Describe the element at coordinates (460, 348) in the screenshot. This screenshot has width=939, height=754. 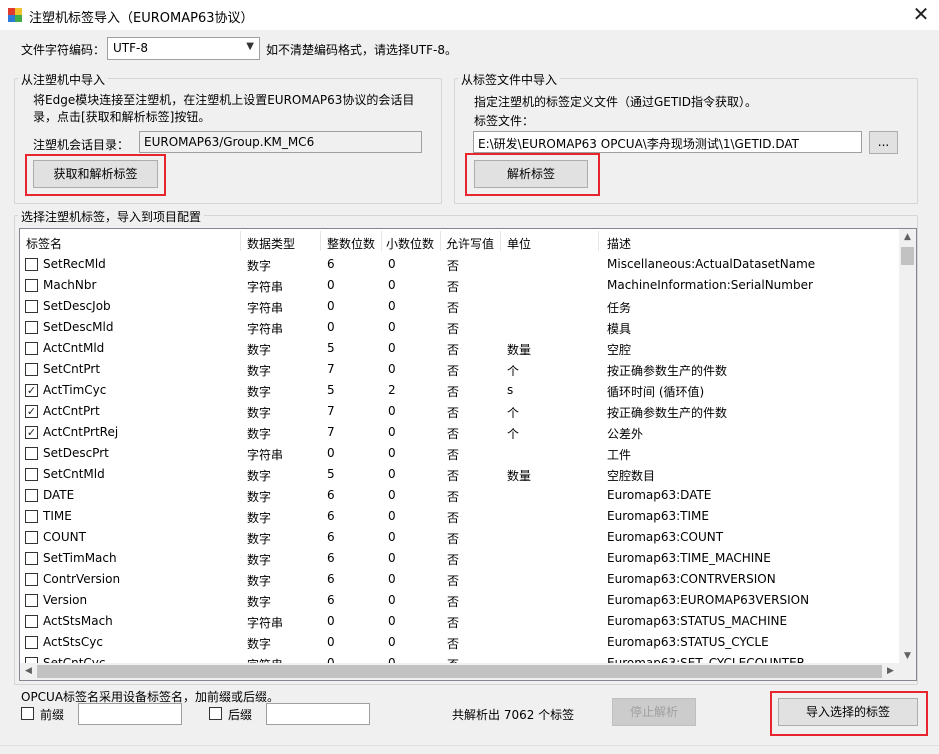
I see `table-row: ActCntMld 数字 5 0 否 数量 空腔` at that location.